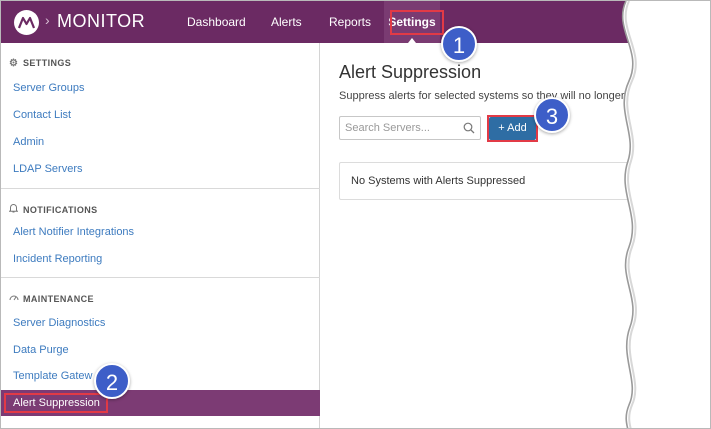 The width and height of the screenshot is (711, 429). Describe the element at coordinates (14, 63) in the screenshot. I see `gear-icon: ⚙` at that location.